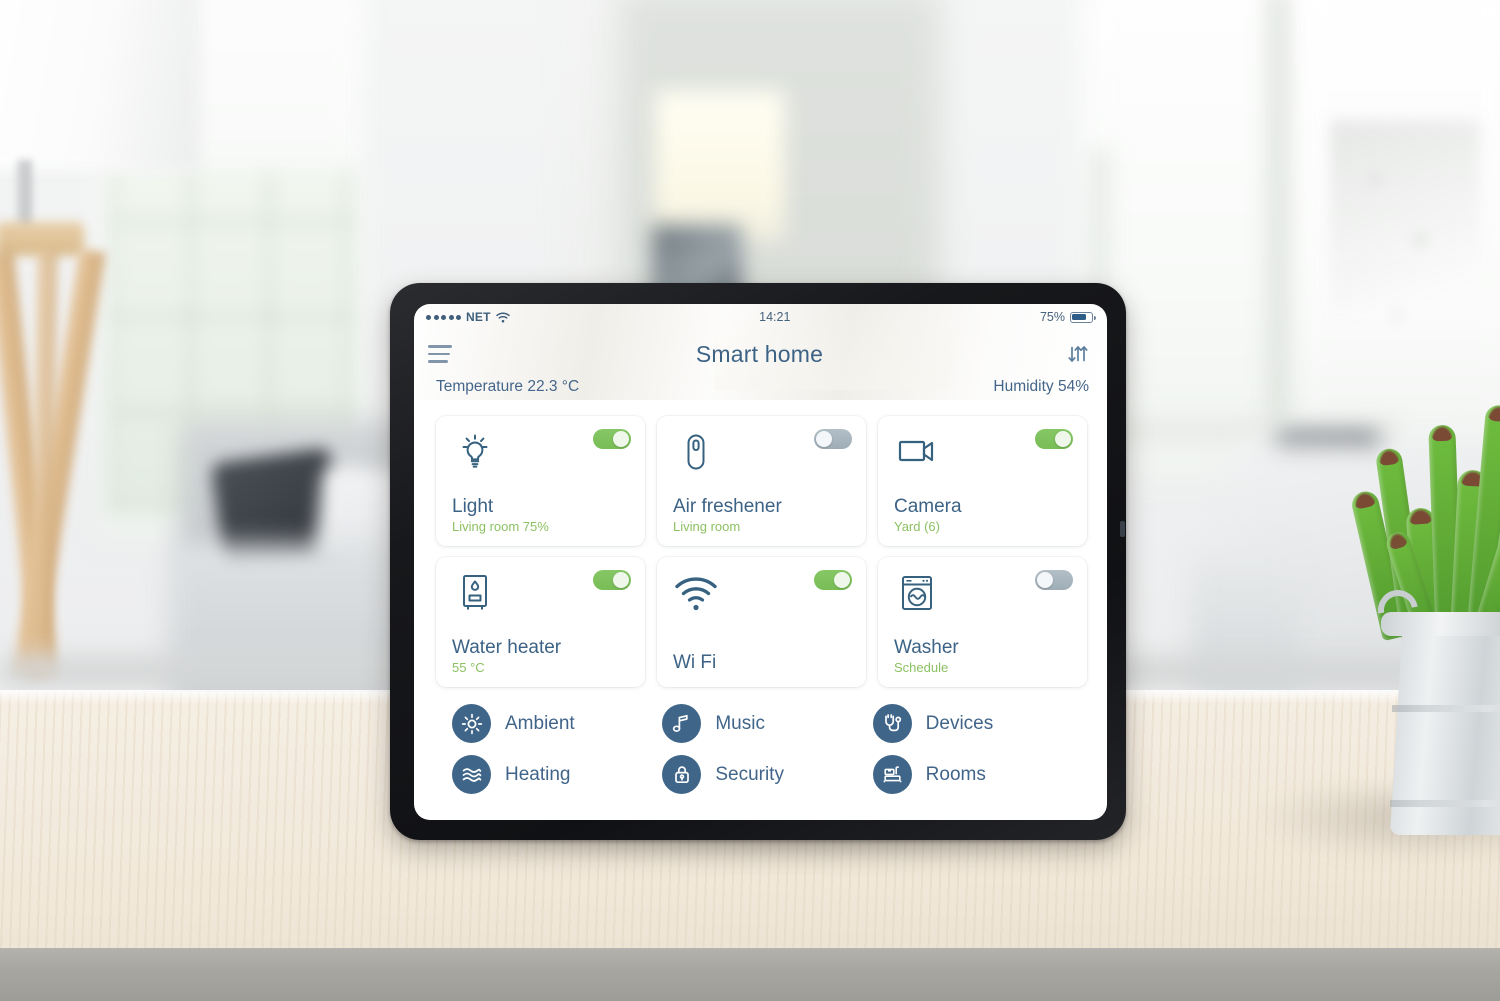  Describe the element at coordinates (1054, 439) in the screenshot. I see `toggle-camera` at that location.